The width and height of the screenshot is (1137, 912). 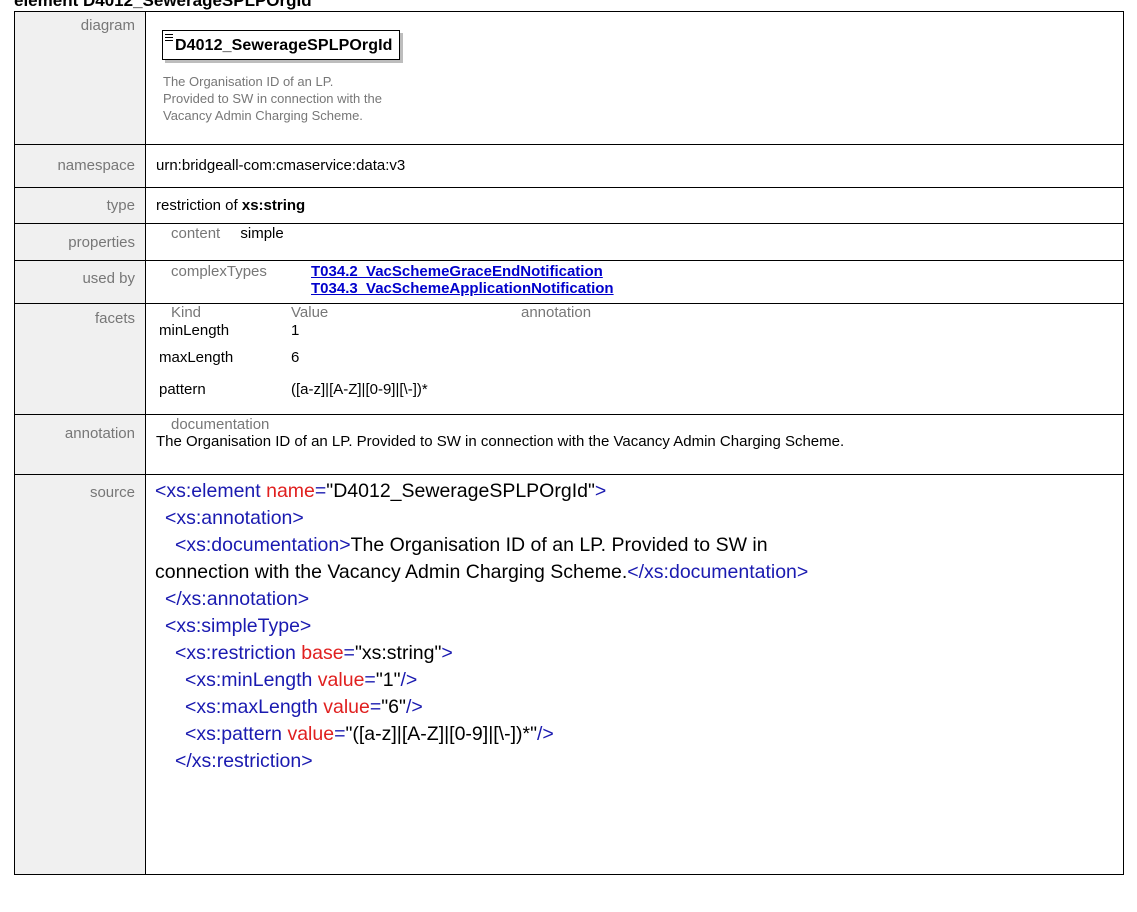 What do you see at coordinates (457, 271) in the screenshot?
I see `used-by-link: T034.2_VacSchemeGraceEndNotification` at bounding box center [457, 271].